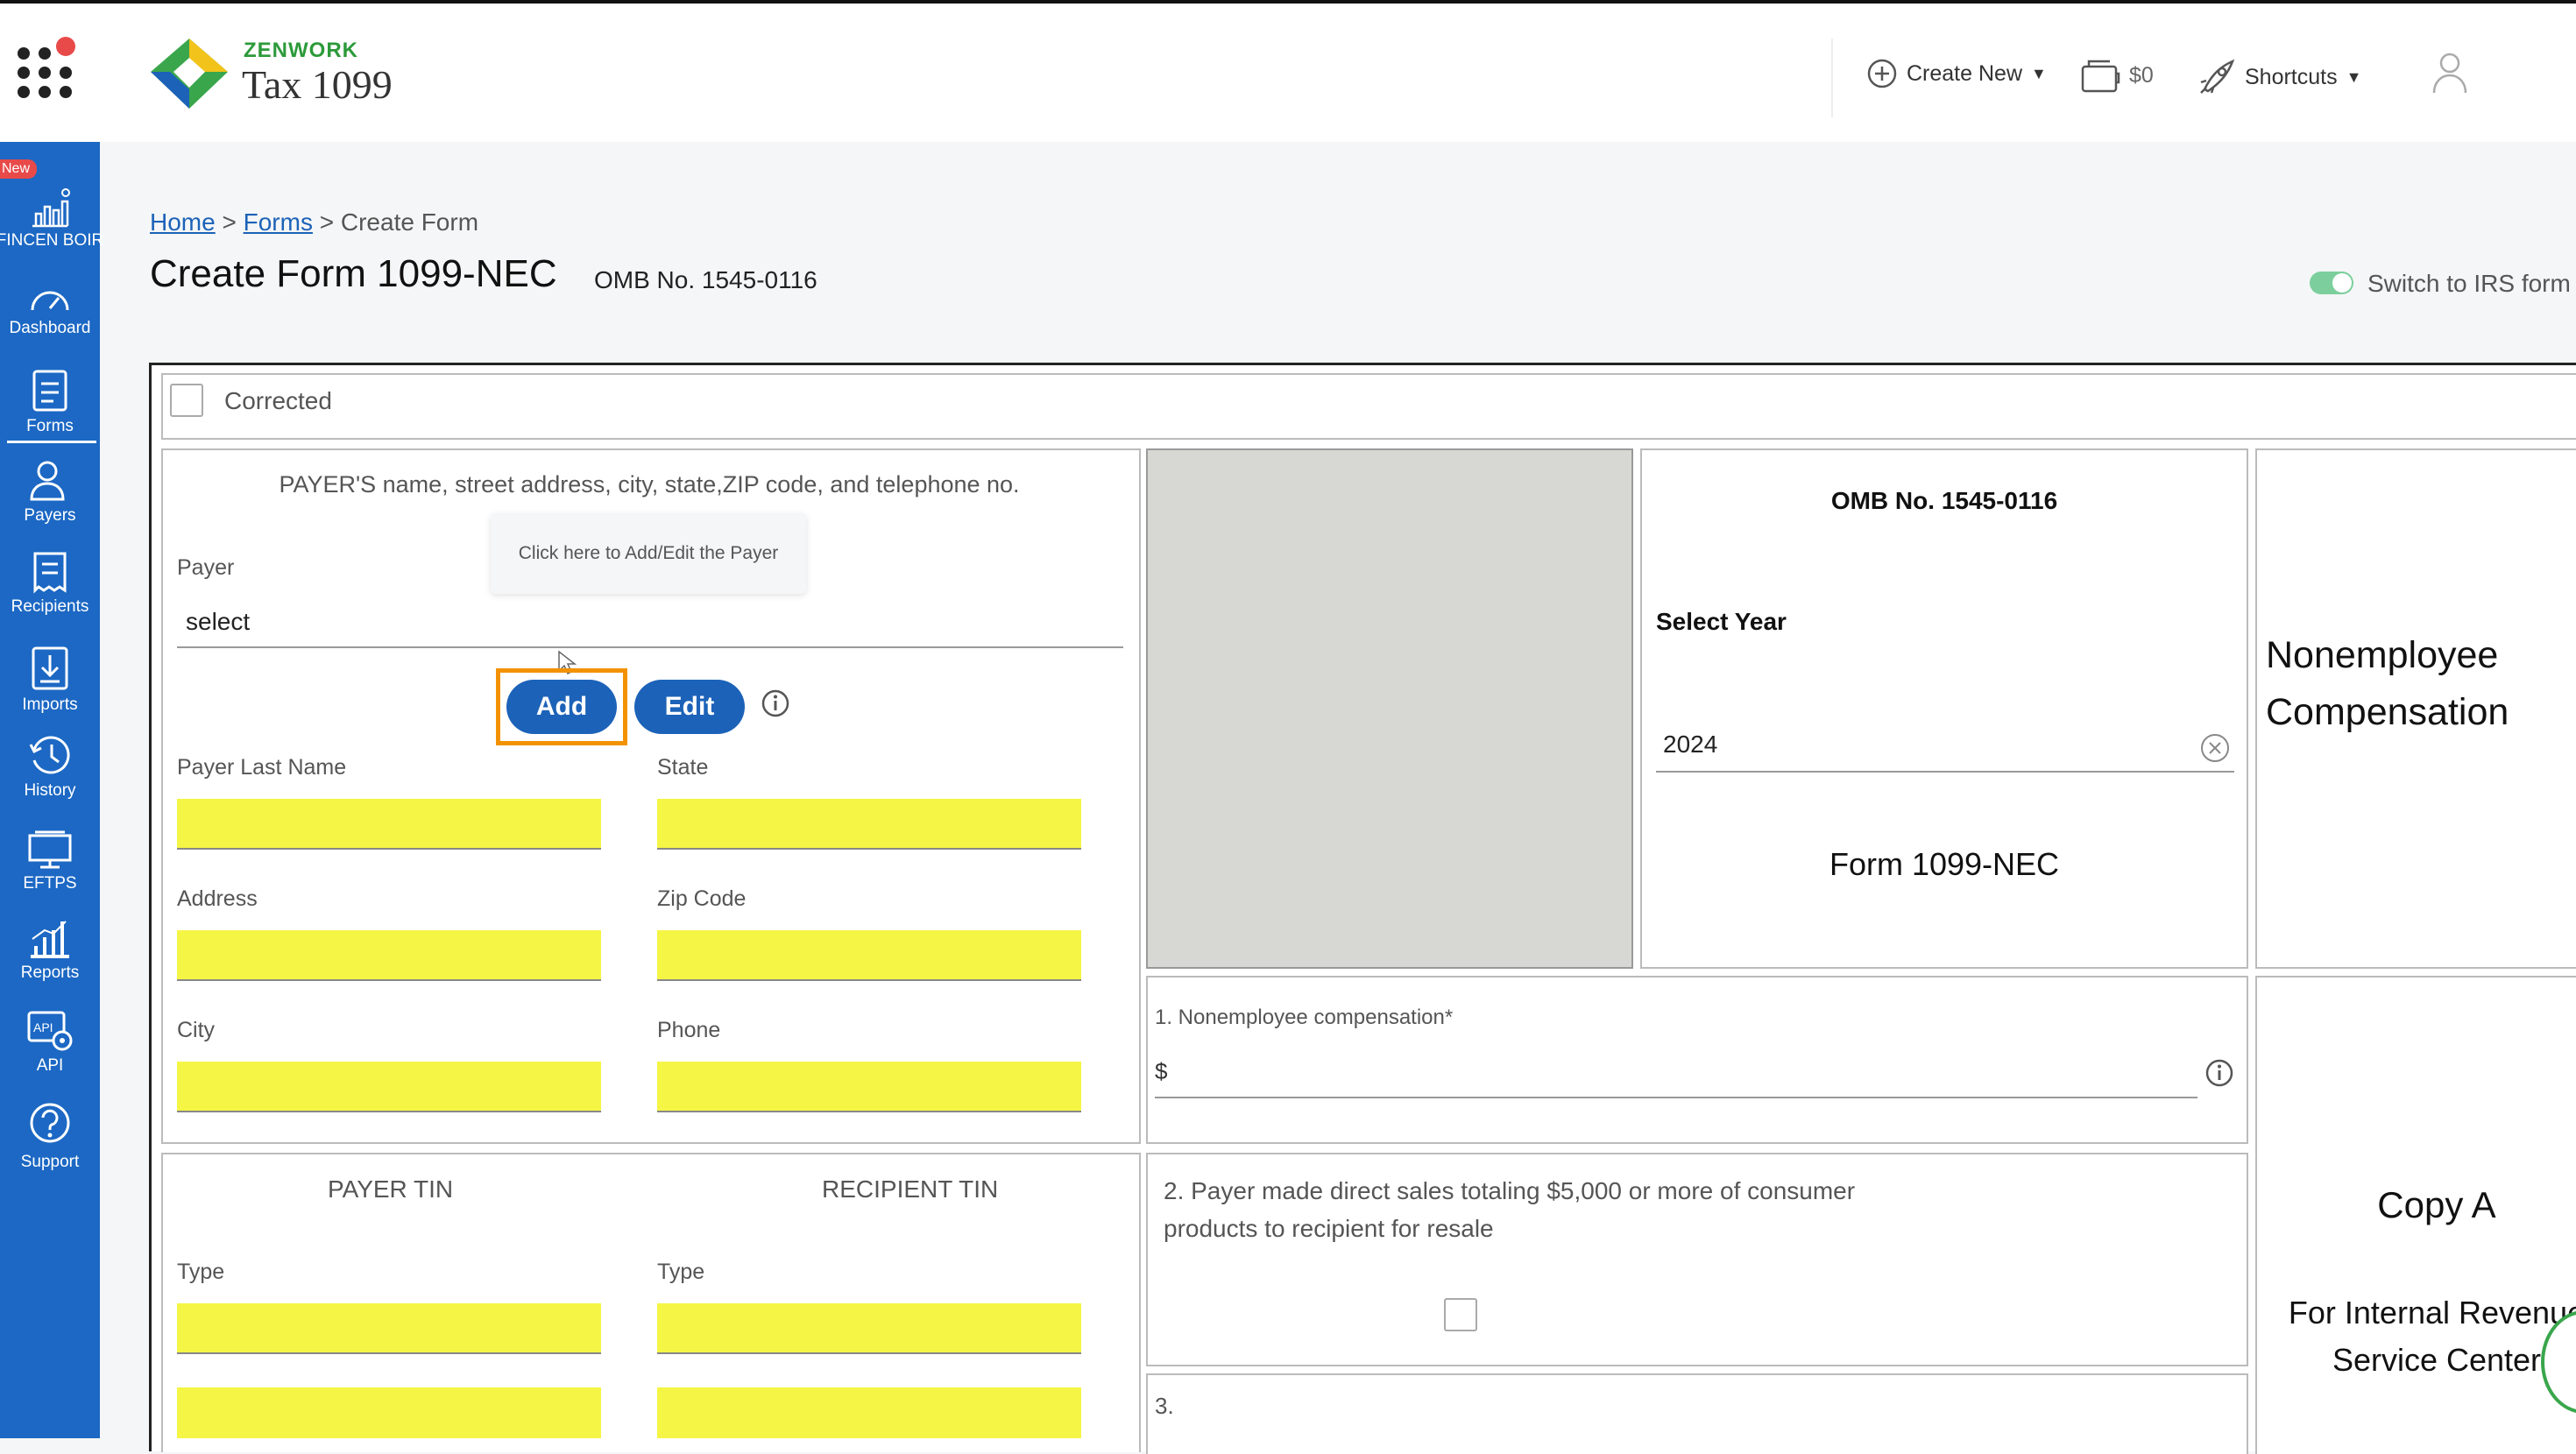 The height and width of the screenshot is (1454, 2576). What do you see at coordinates (48, 67) in the screenshot?
I see `app-grid-icon` at bounding box center [48, 67].